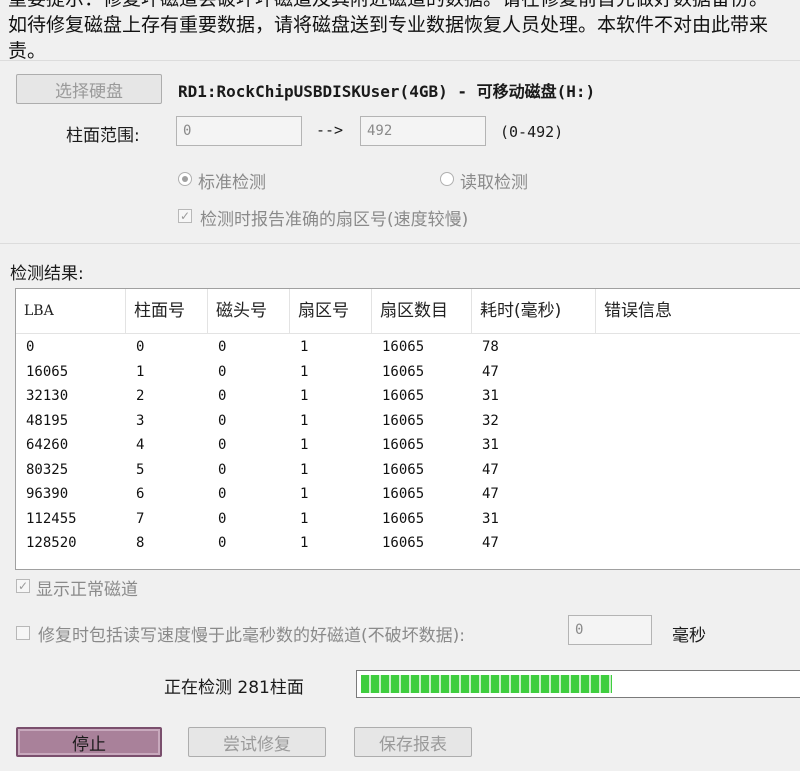  I want to click on repair-slow-unit: 毫秒, so click(689, 636).